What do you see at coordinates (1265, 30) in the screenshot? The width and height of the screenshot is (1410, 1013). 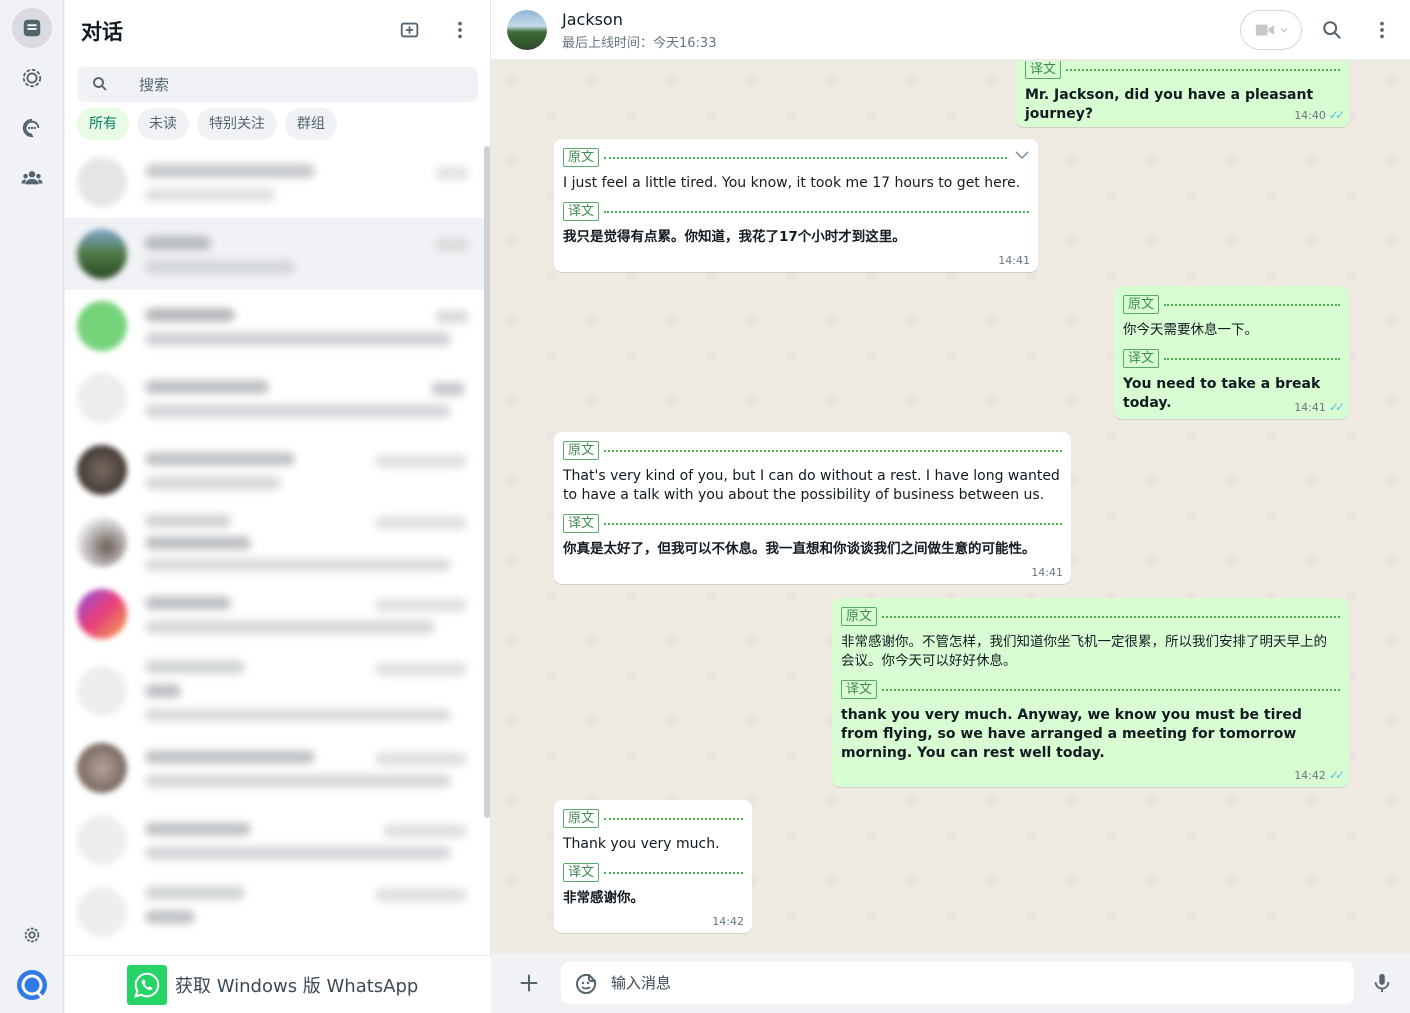 I see `video-camera-icon` at bounding box center [1265, 30].